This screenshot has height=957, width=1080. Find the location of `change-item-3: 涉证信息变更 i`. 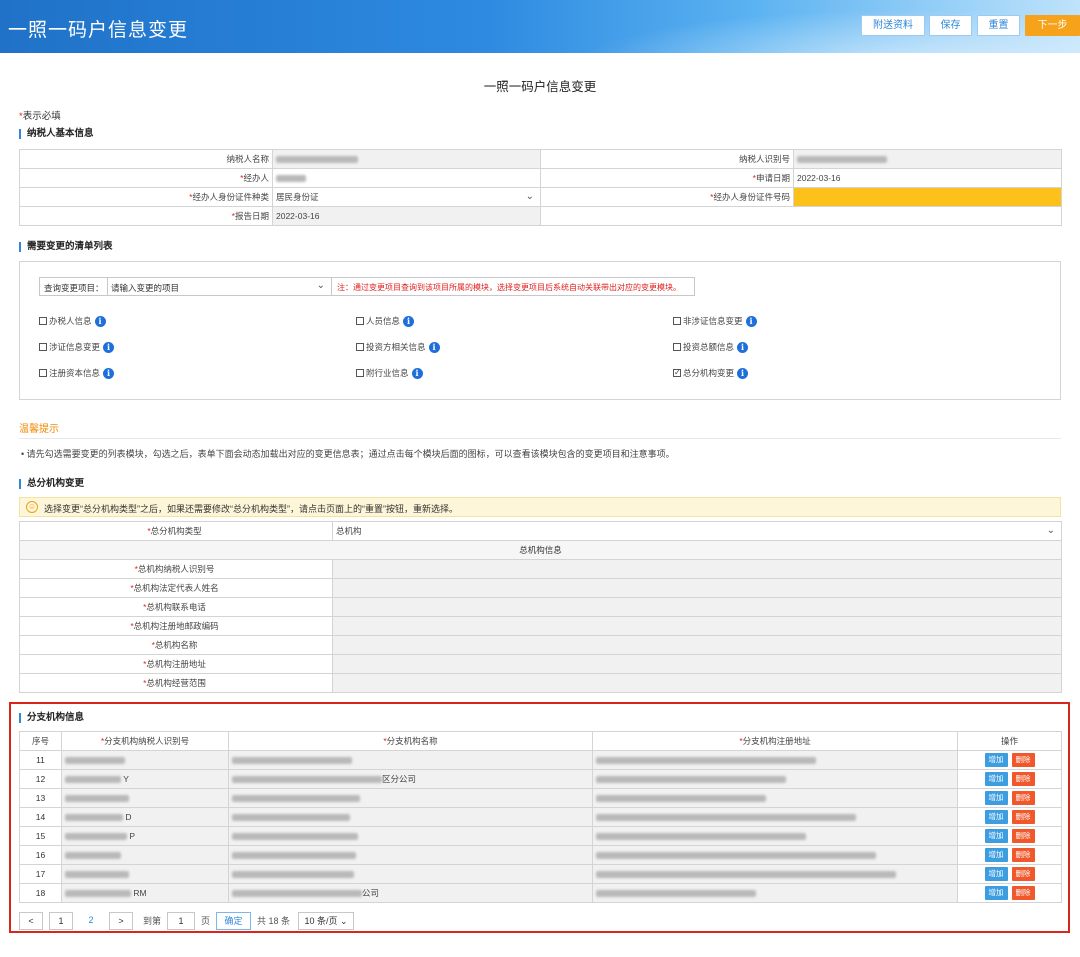

change-item-3: 涉证信息变更 i is located at coordinates (77, 347).